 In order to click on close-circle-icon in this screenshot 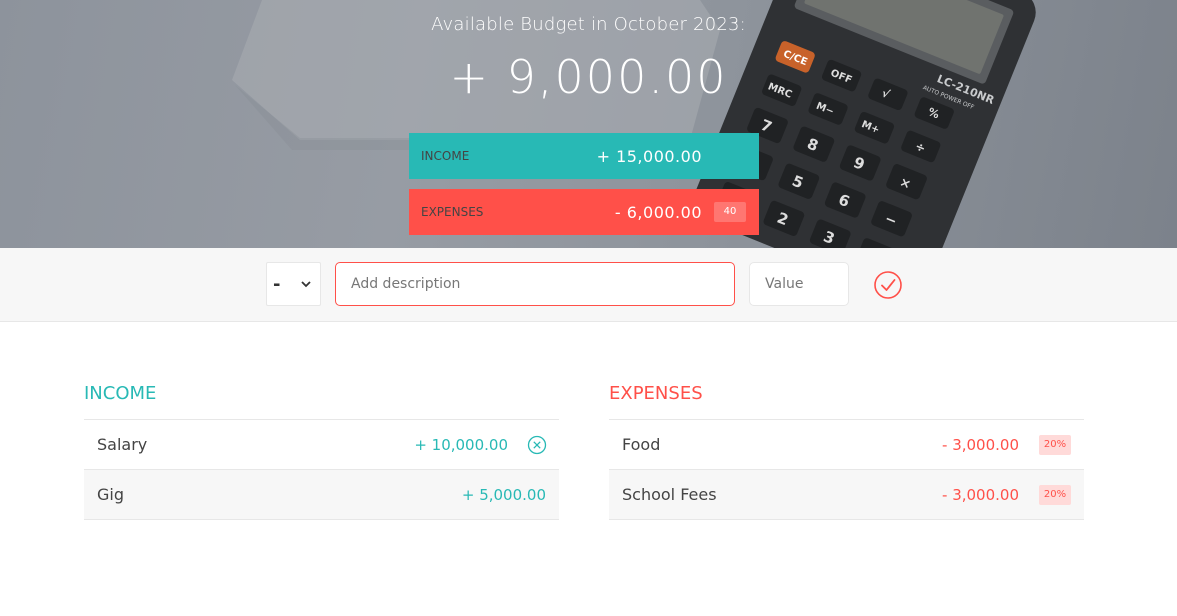, I will do `click(537, 445)`.